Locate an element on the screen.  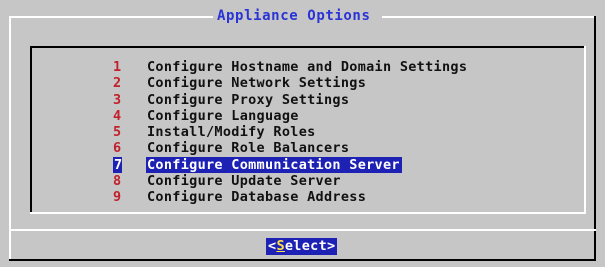
menu-item-proxy-settings: 3 Configure Proxy Settings is located at coordinates (231, 99).